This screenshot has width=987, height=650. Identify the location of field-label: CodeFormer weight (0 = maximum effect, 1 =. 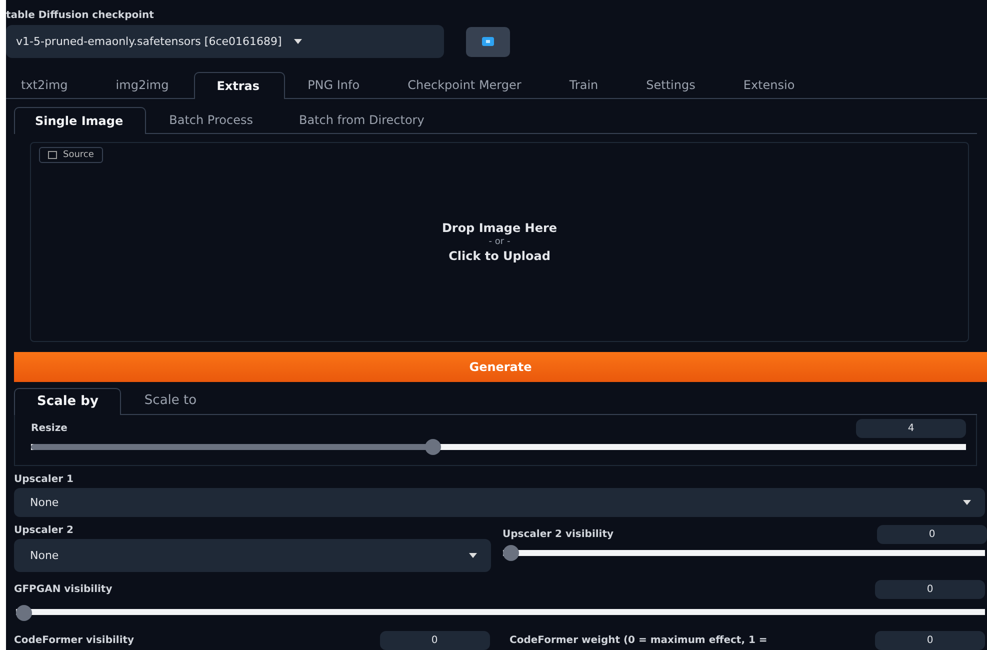
(639, 640).